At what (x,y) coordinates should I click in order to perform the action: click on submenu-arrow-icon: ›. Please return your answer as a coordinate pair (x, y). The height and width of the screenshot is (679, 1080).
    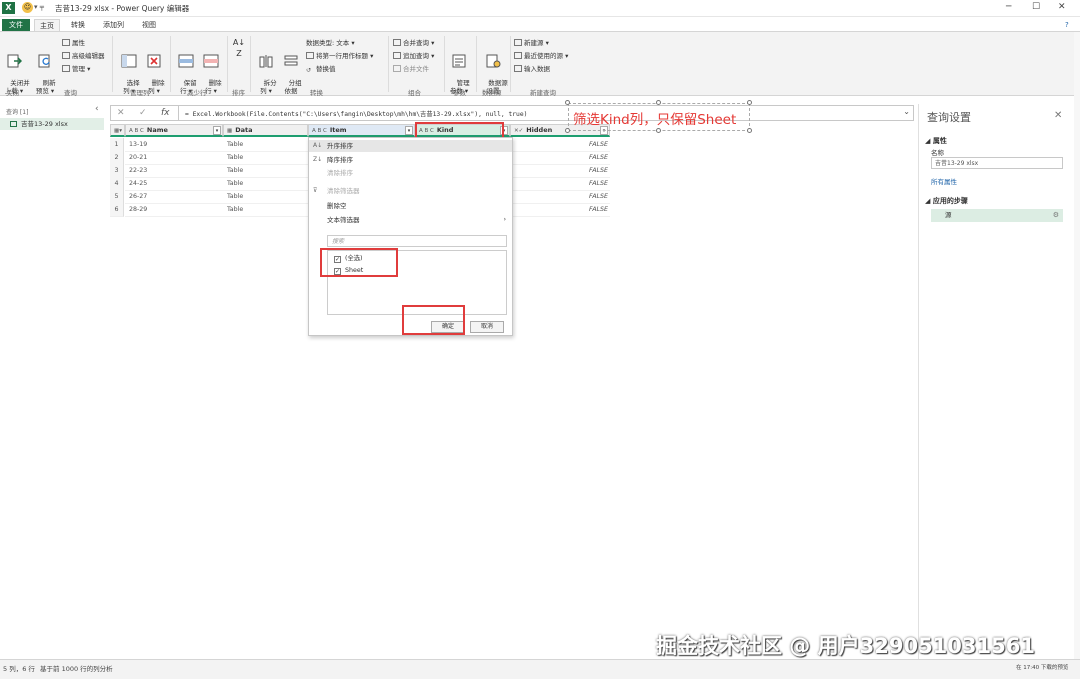
    Looking at the image, I should click on (504, 219).